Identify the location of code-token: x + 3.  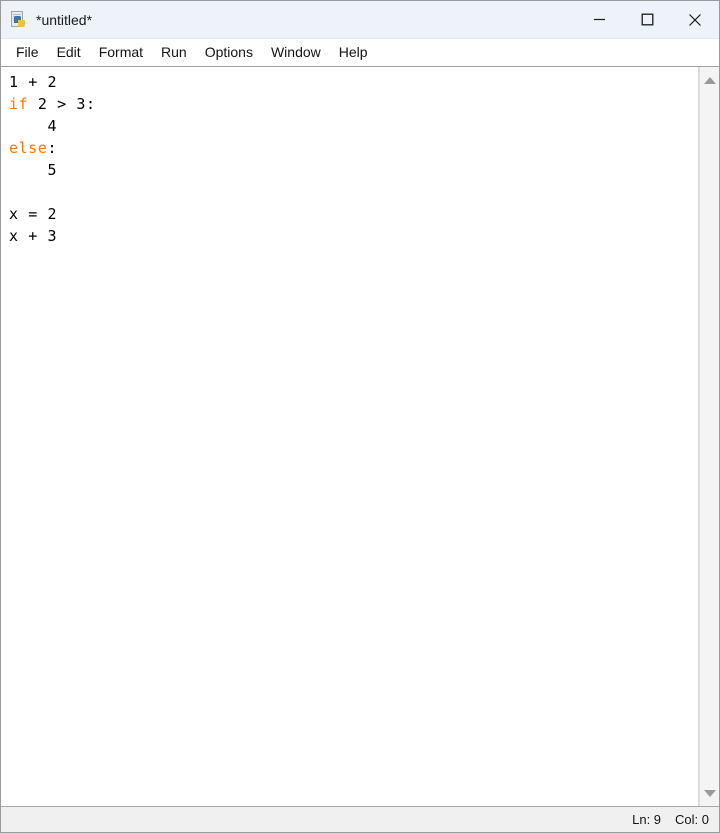
(33, 236).